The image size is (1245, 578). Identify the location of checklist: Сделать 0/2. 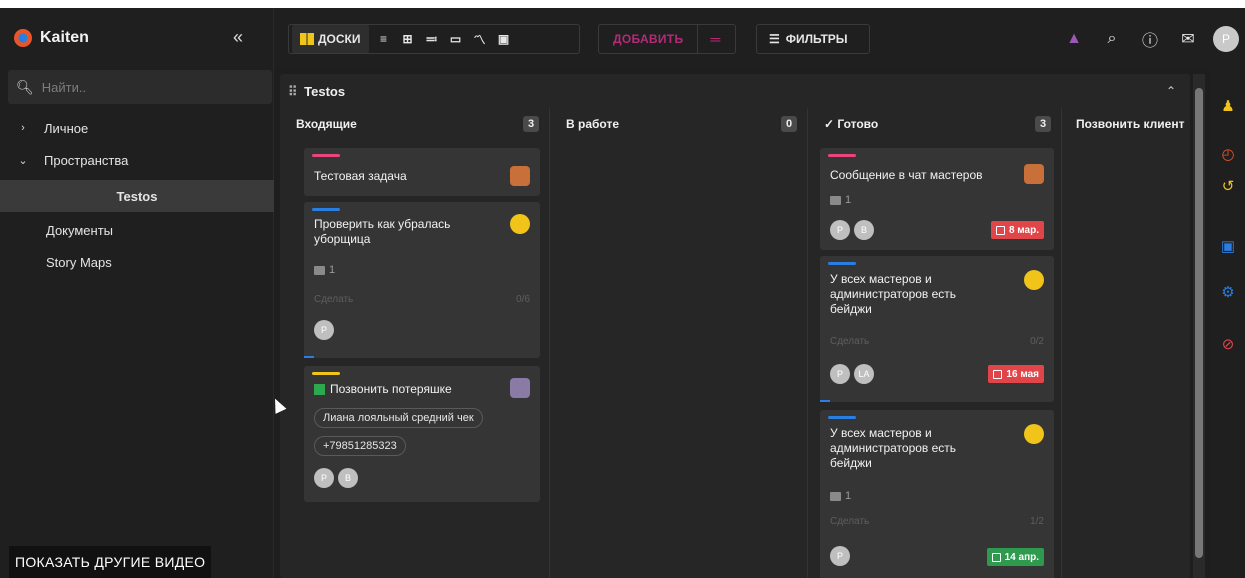
(937, 341).